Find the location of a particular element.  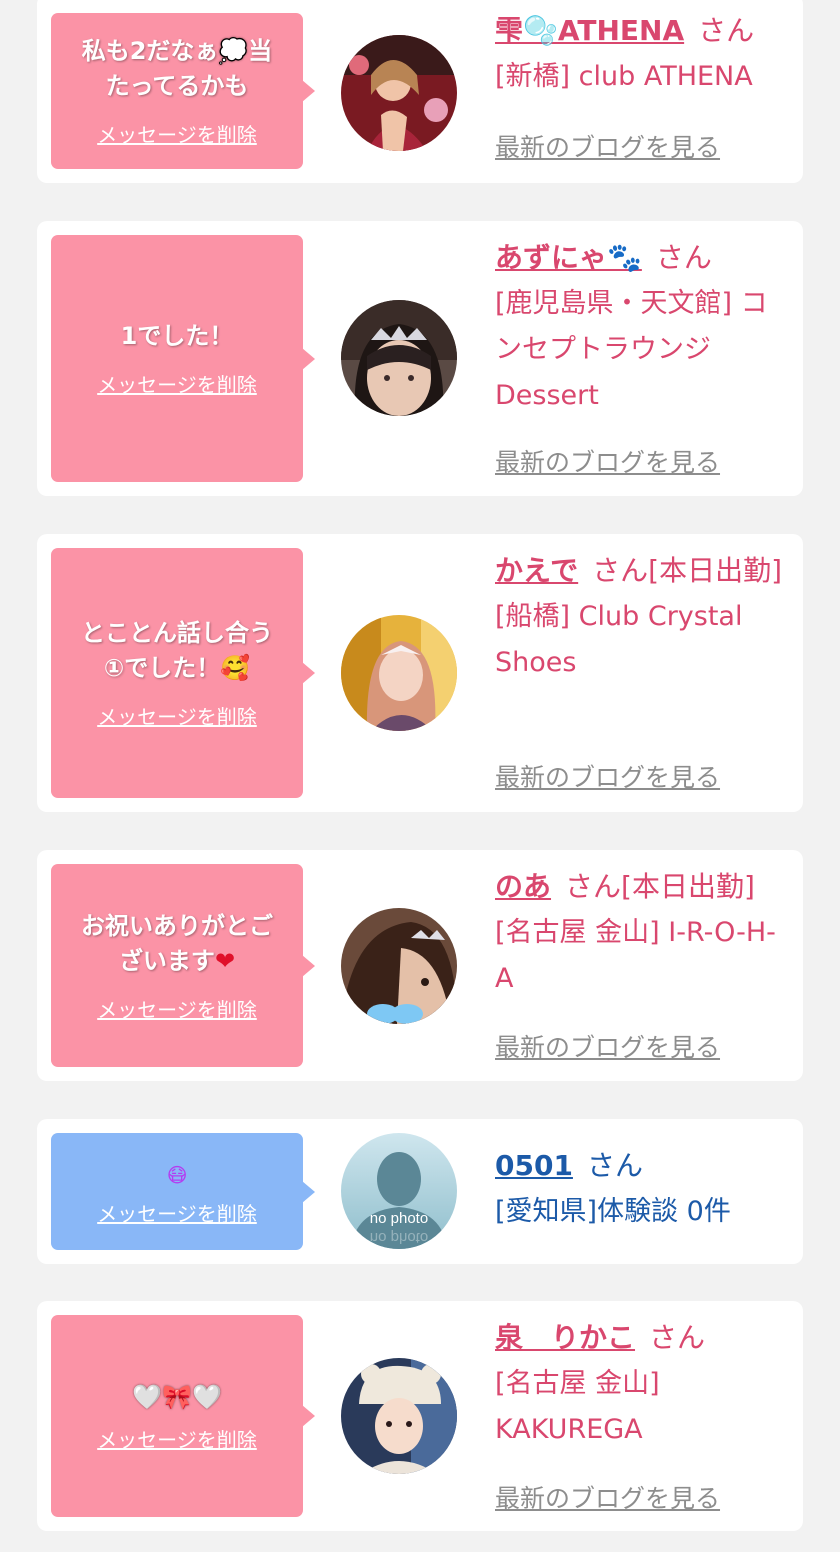

cast-info: 雫🫧ATHENA さん [新橋] club ATHENA is located at coordinates (640, 54).